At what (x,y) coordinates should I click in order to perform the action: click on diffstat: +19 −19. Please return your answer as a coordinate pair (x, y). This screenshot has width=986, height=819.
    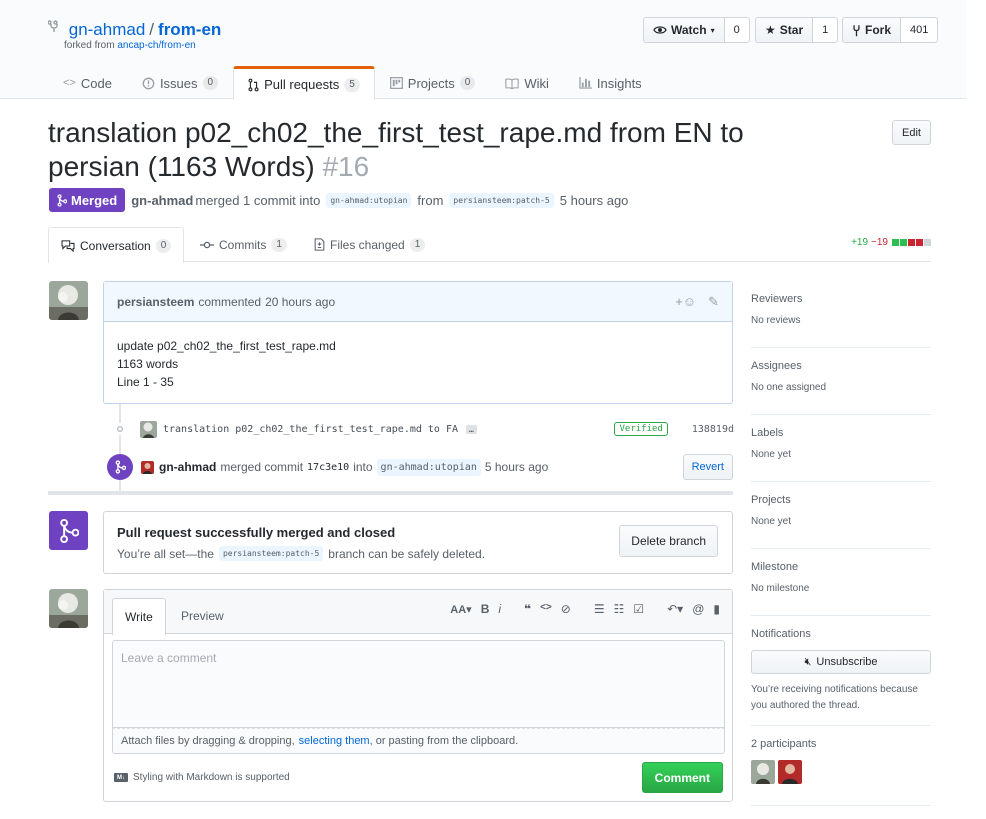
    Looking at the image, I should click on (891, 242).